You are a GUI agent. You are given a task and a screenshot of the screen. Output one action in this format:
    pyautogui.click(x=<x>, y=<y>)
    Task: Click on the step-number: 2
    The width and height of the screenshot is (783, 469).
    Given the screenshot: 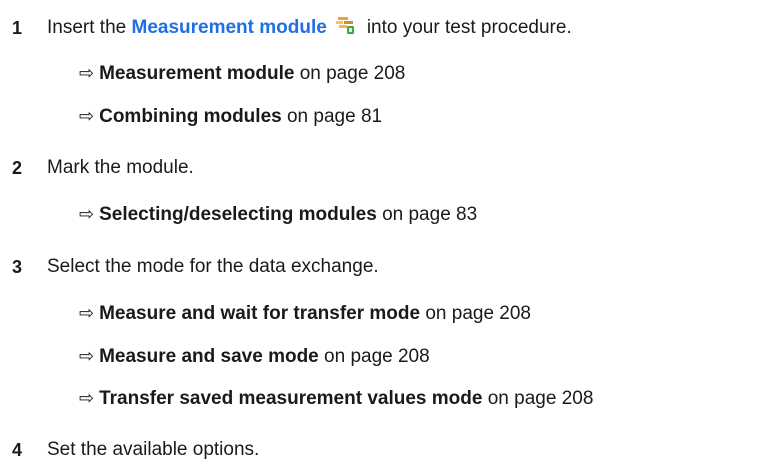 What is the action you would take?
    pyautogui.click(x=17, y=168)
    